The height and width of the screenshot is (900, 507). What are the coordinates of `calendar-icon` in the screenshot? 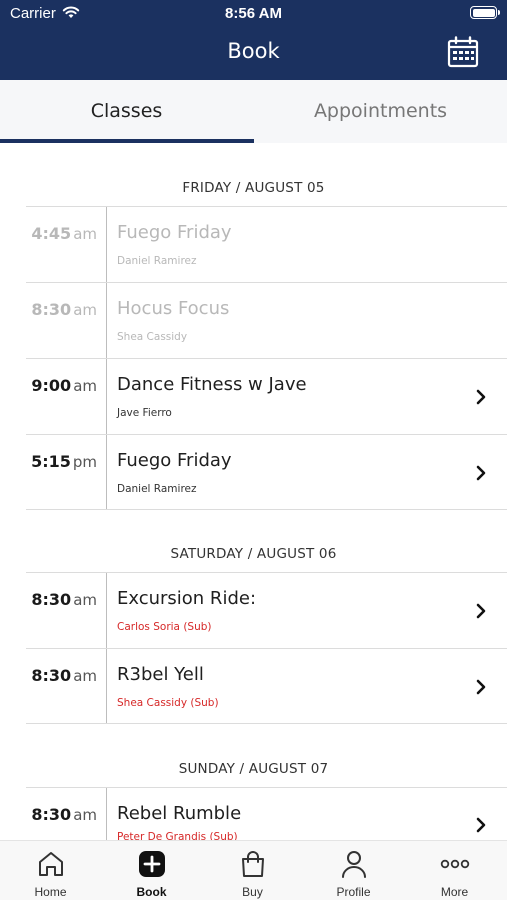 It's located at (463, 52).